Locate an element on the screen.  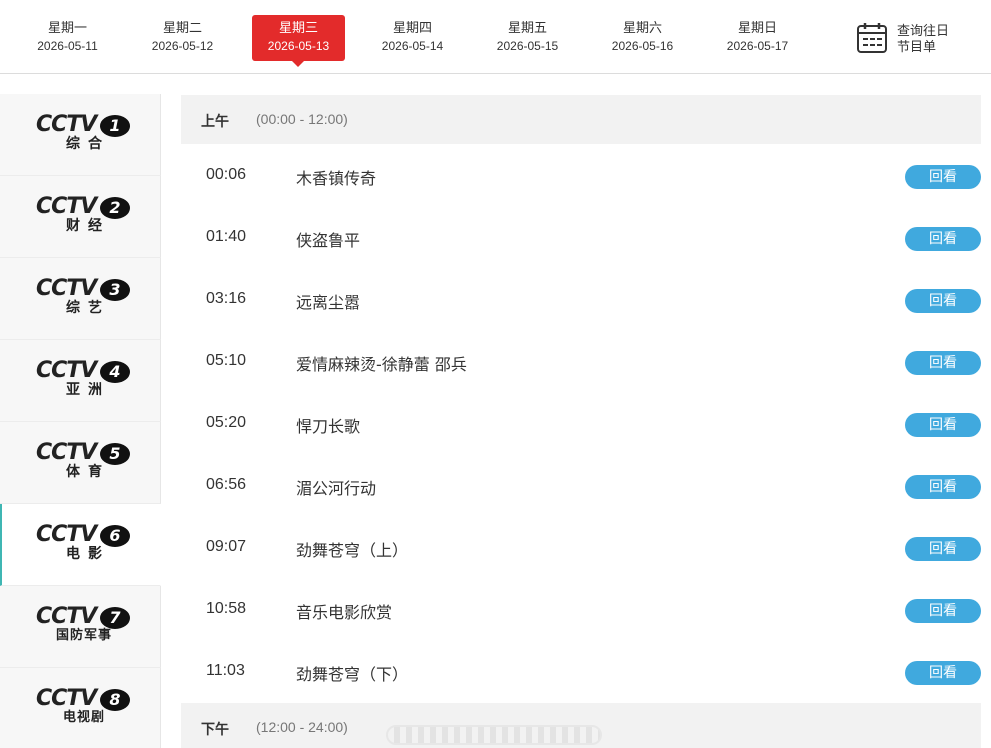
program-time: 00:06 is located at coordinates (226, 174).